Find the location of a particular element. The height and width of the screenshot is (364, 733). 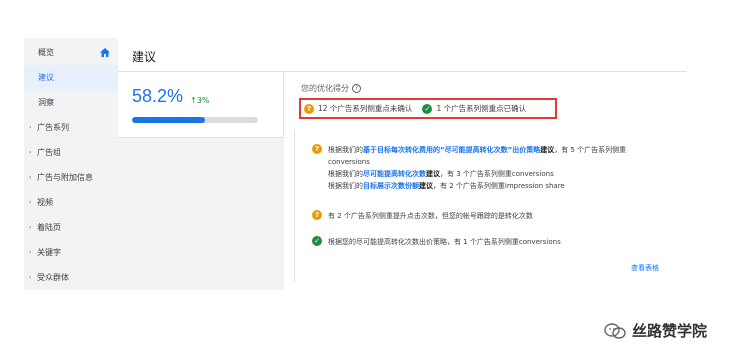

help-icon: ? is located at coordinates (356, 88).